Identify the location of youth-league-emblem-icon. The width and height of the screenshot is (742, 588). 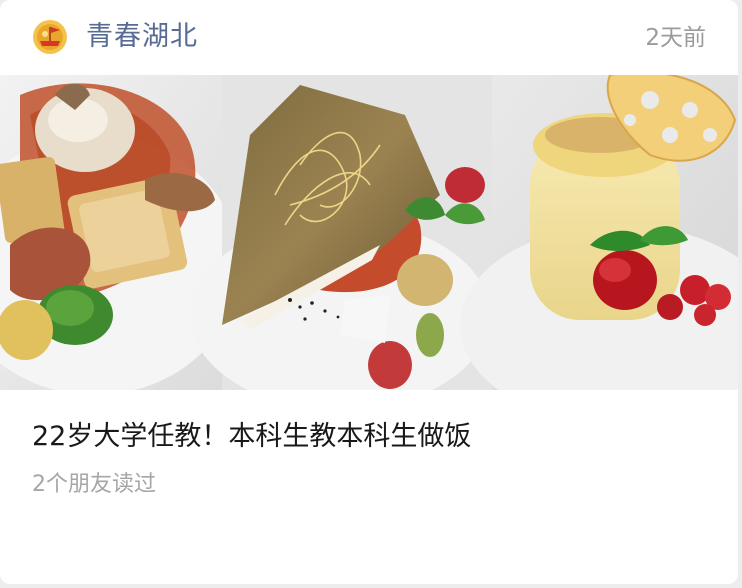
(50, 37).